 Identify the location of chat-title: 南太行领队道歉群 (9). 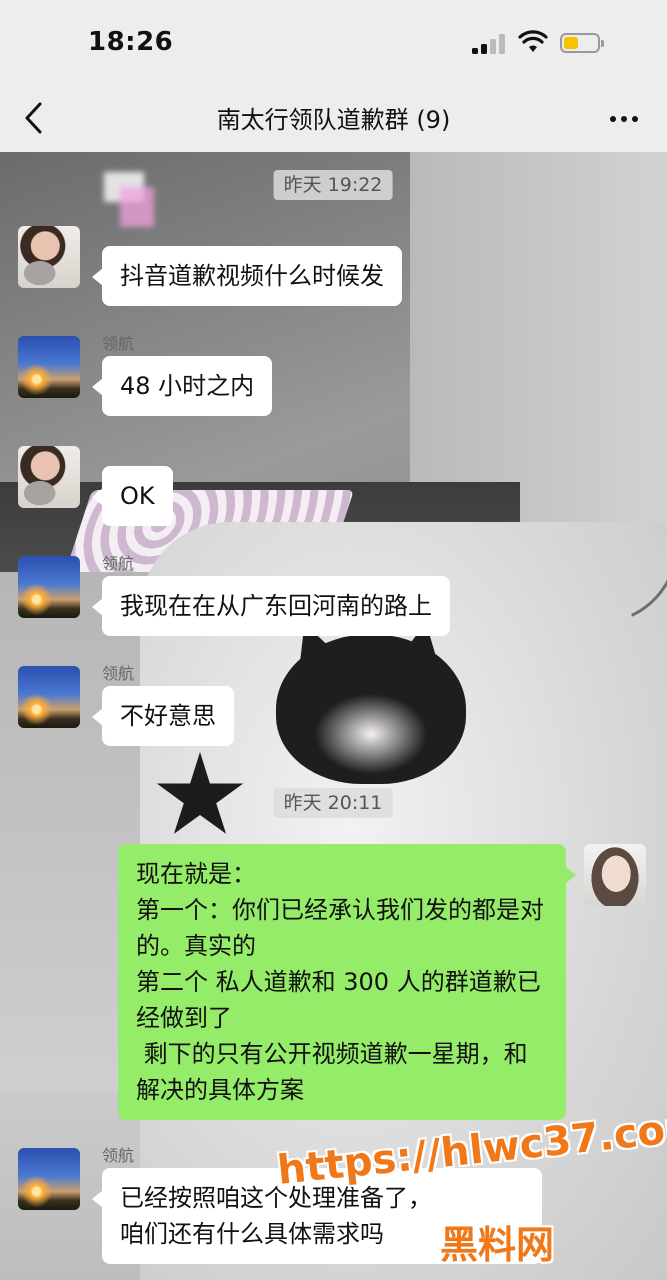
(333, 120).